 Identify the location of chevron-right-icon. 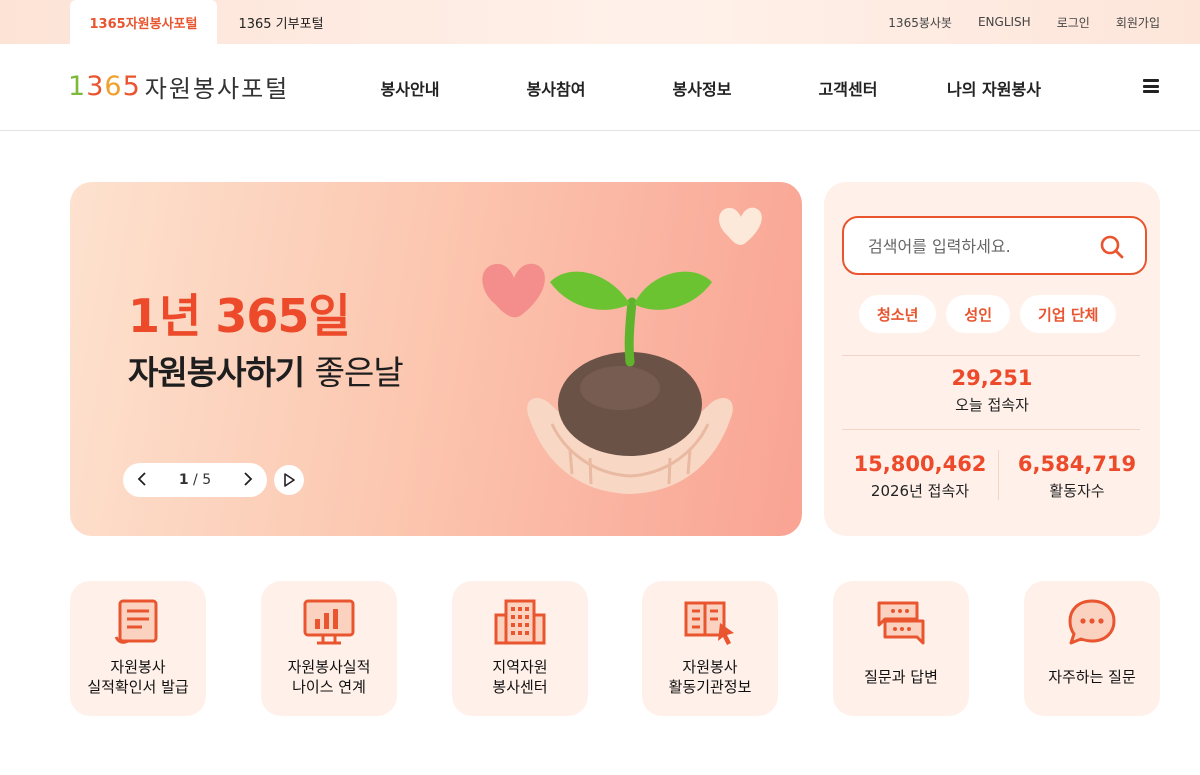
(248, 480).